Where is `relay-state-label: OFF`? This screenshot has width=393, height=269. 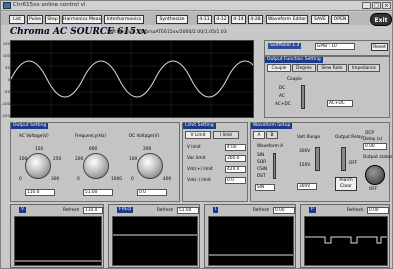
relay-state-label: OFF is located at coordinates (353, 163).